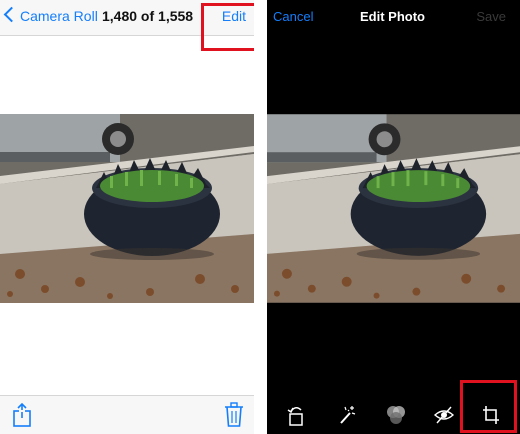 This screenshot has width=520, height=434. I want to click on edit-photo-title: Edit Photo, so click(392, 16).